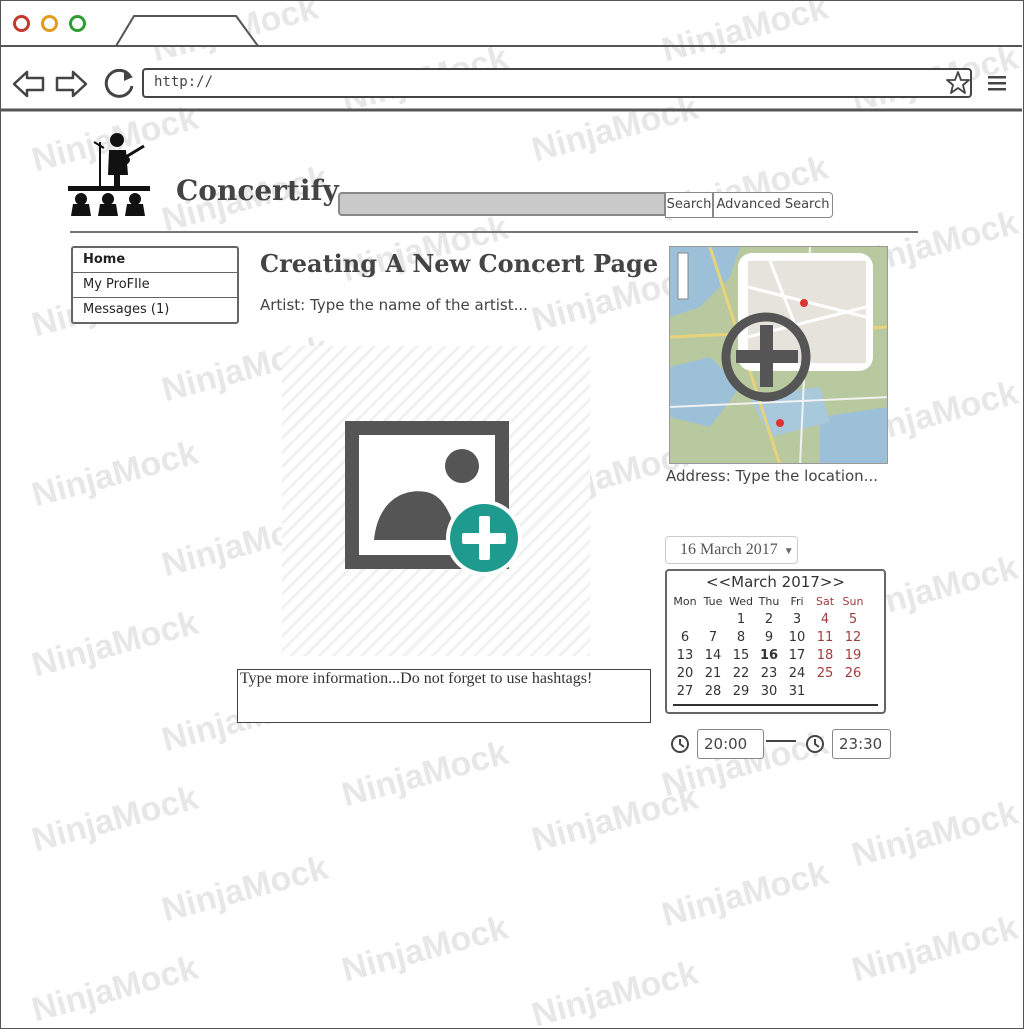  Describe the element at coordinates (502, 204) in the screenshot. I see `search-input` at that location.